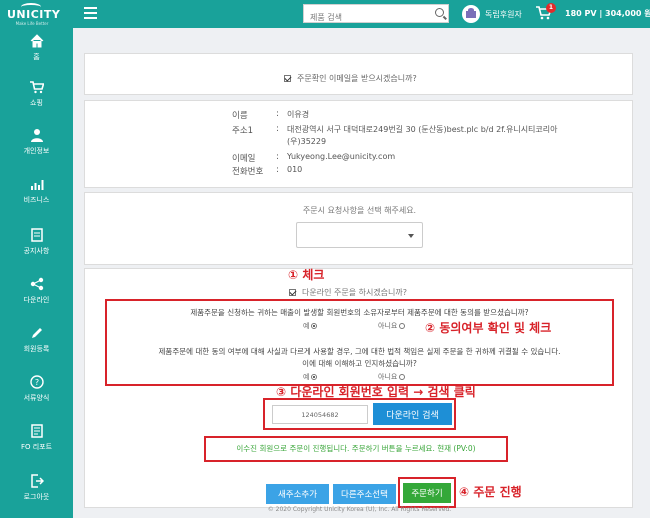  I want to click on rank-badge-icon, so click(471, 14).